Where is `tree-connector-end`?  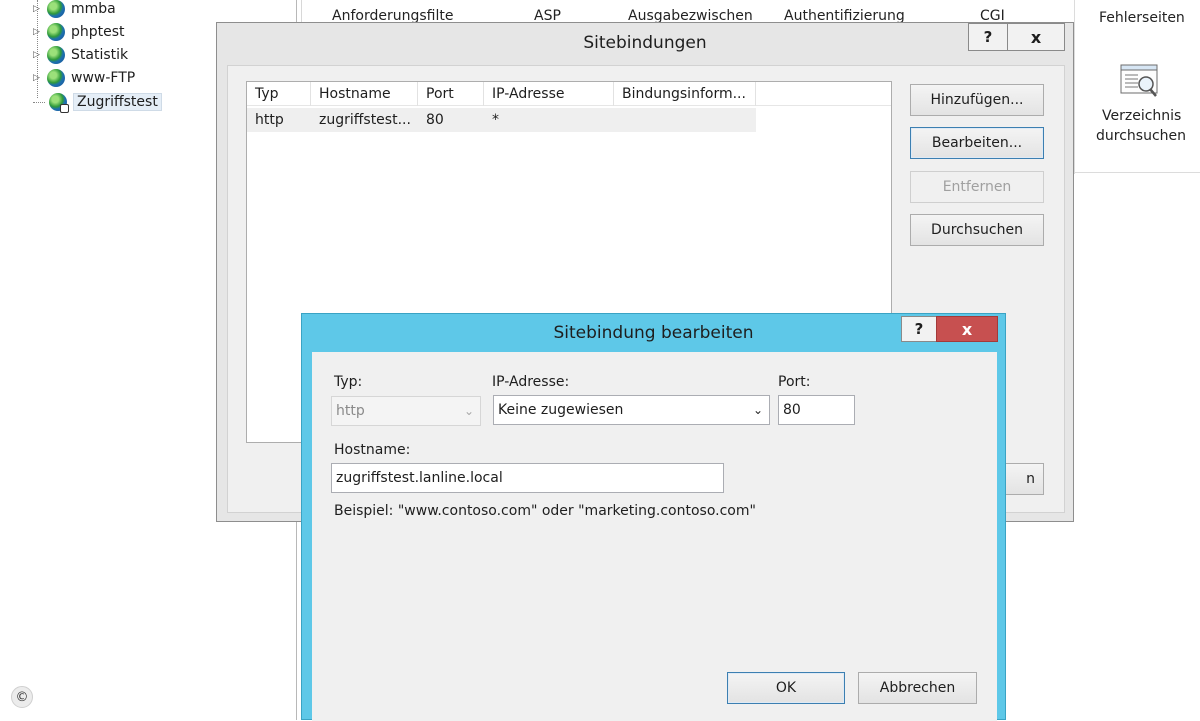
tree-connector-end is located at coordinates (39, 102).